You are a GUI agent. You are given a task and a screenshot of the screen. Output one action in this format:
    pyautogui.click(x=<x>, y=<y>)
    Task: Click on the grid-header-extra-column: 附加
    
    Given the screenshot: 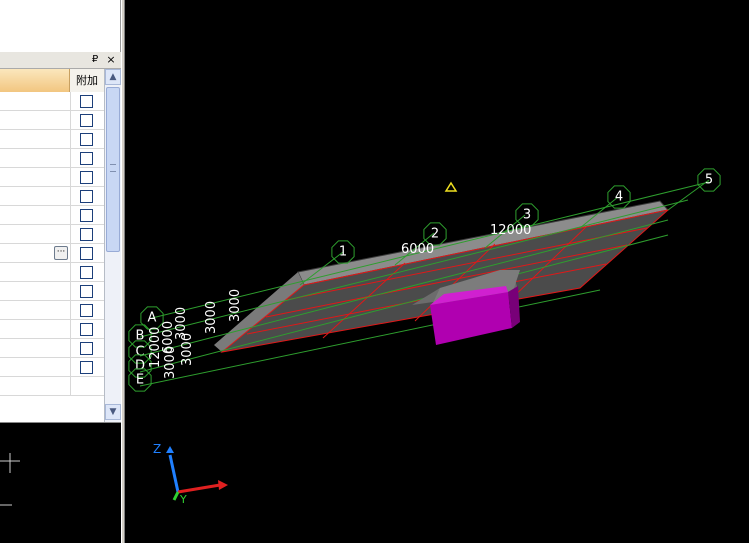 What is the action you would take?
    pyautogui.click(x=87, y=80)
    